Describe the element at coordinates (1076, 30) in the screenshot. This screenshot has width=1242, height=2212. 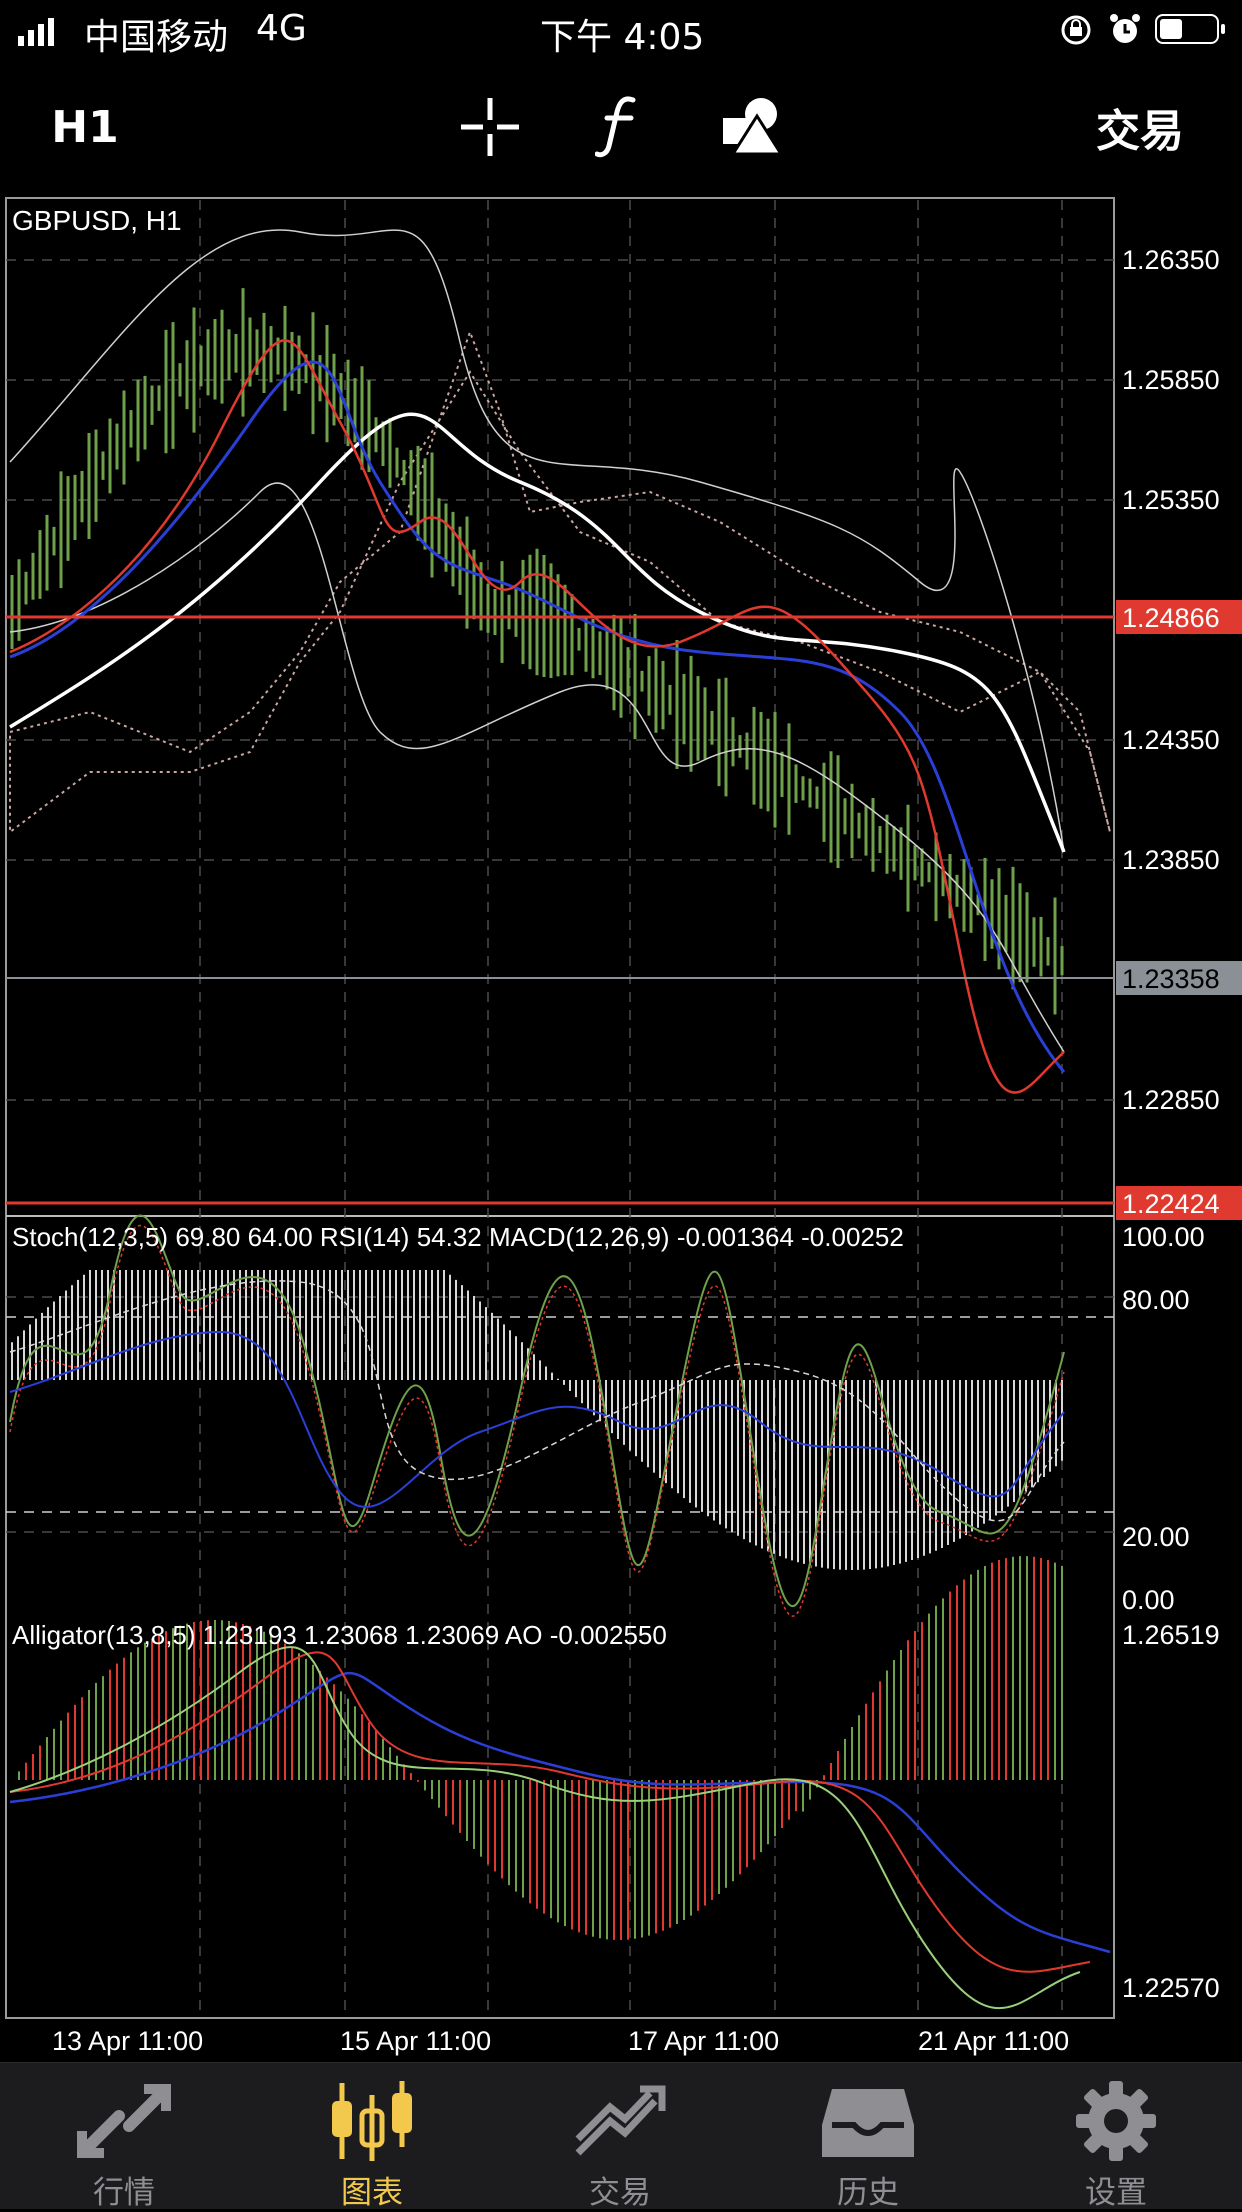
I see `orientation-lock-icon` at that location.